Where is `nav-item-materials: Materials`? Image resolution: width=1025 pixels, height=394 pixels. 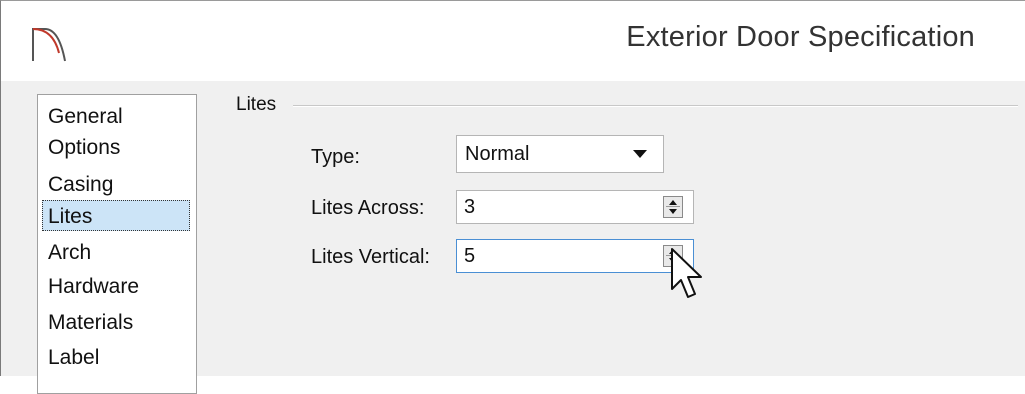
nav-item-materials: Materials is located at coordinates (90, 322).